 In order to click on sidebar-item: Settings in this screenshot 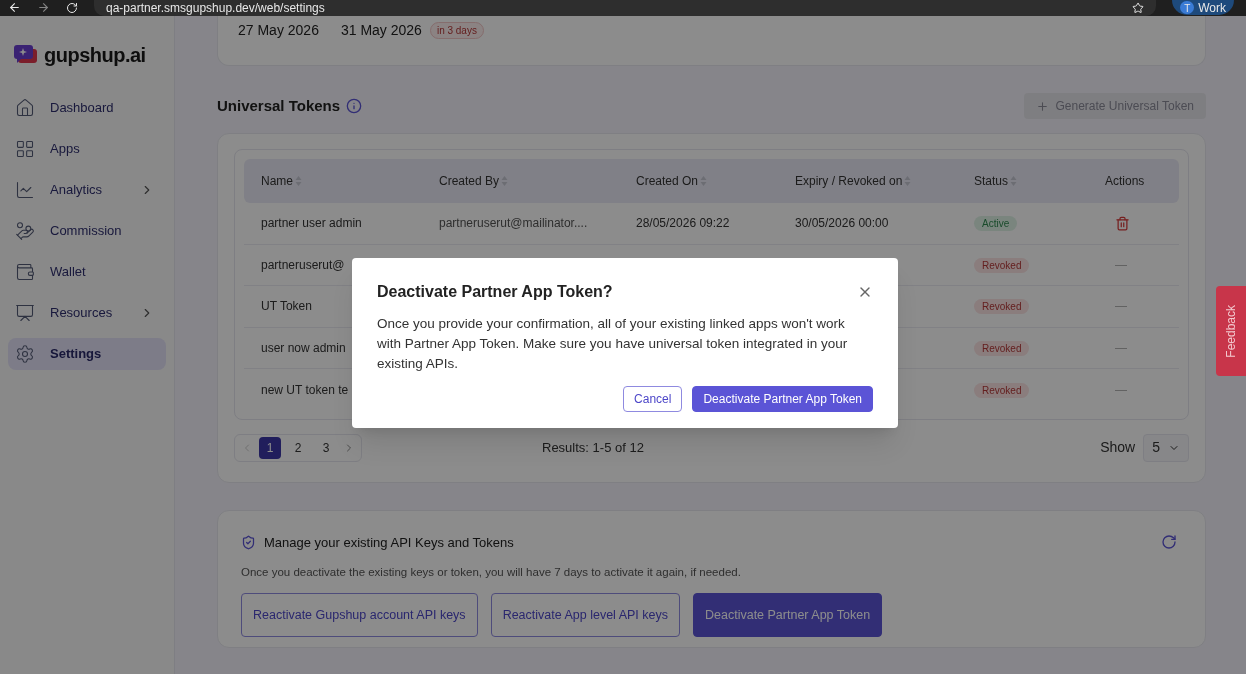, I will do `click(87, 354)`.